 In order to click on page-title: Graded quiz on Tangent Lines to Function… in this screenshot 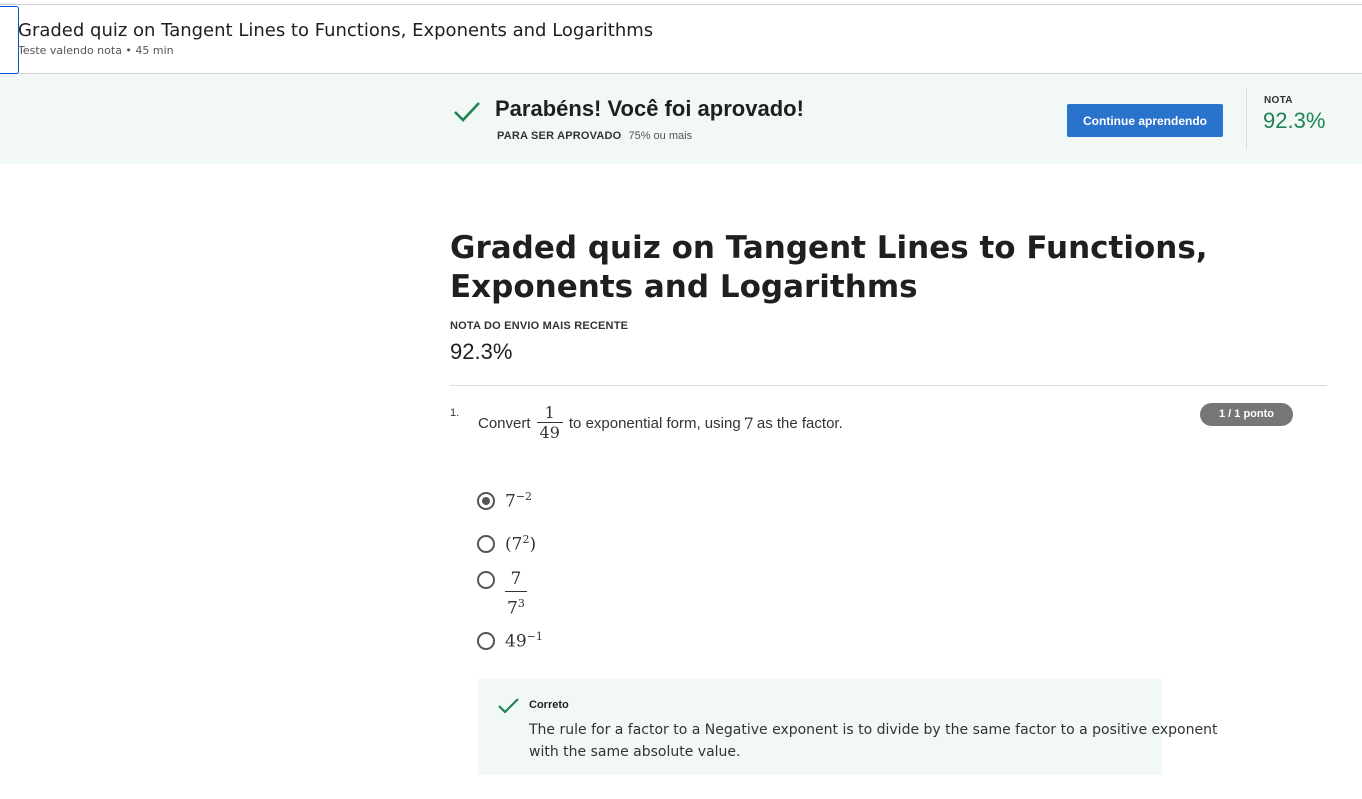, I will do `click(829, 267)`.